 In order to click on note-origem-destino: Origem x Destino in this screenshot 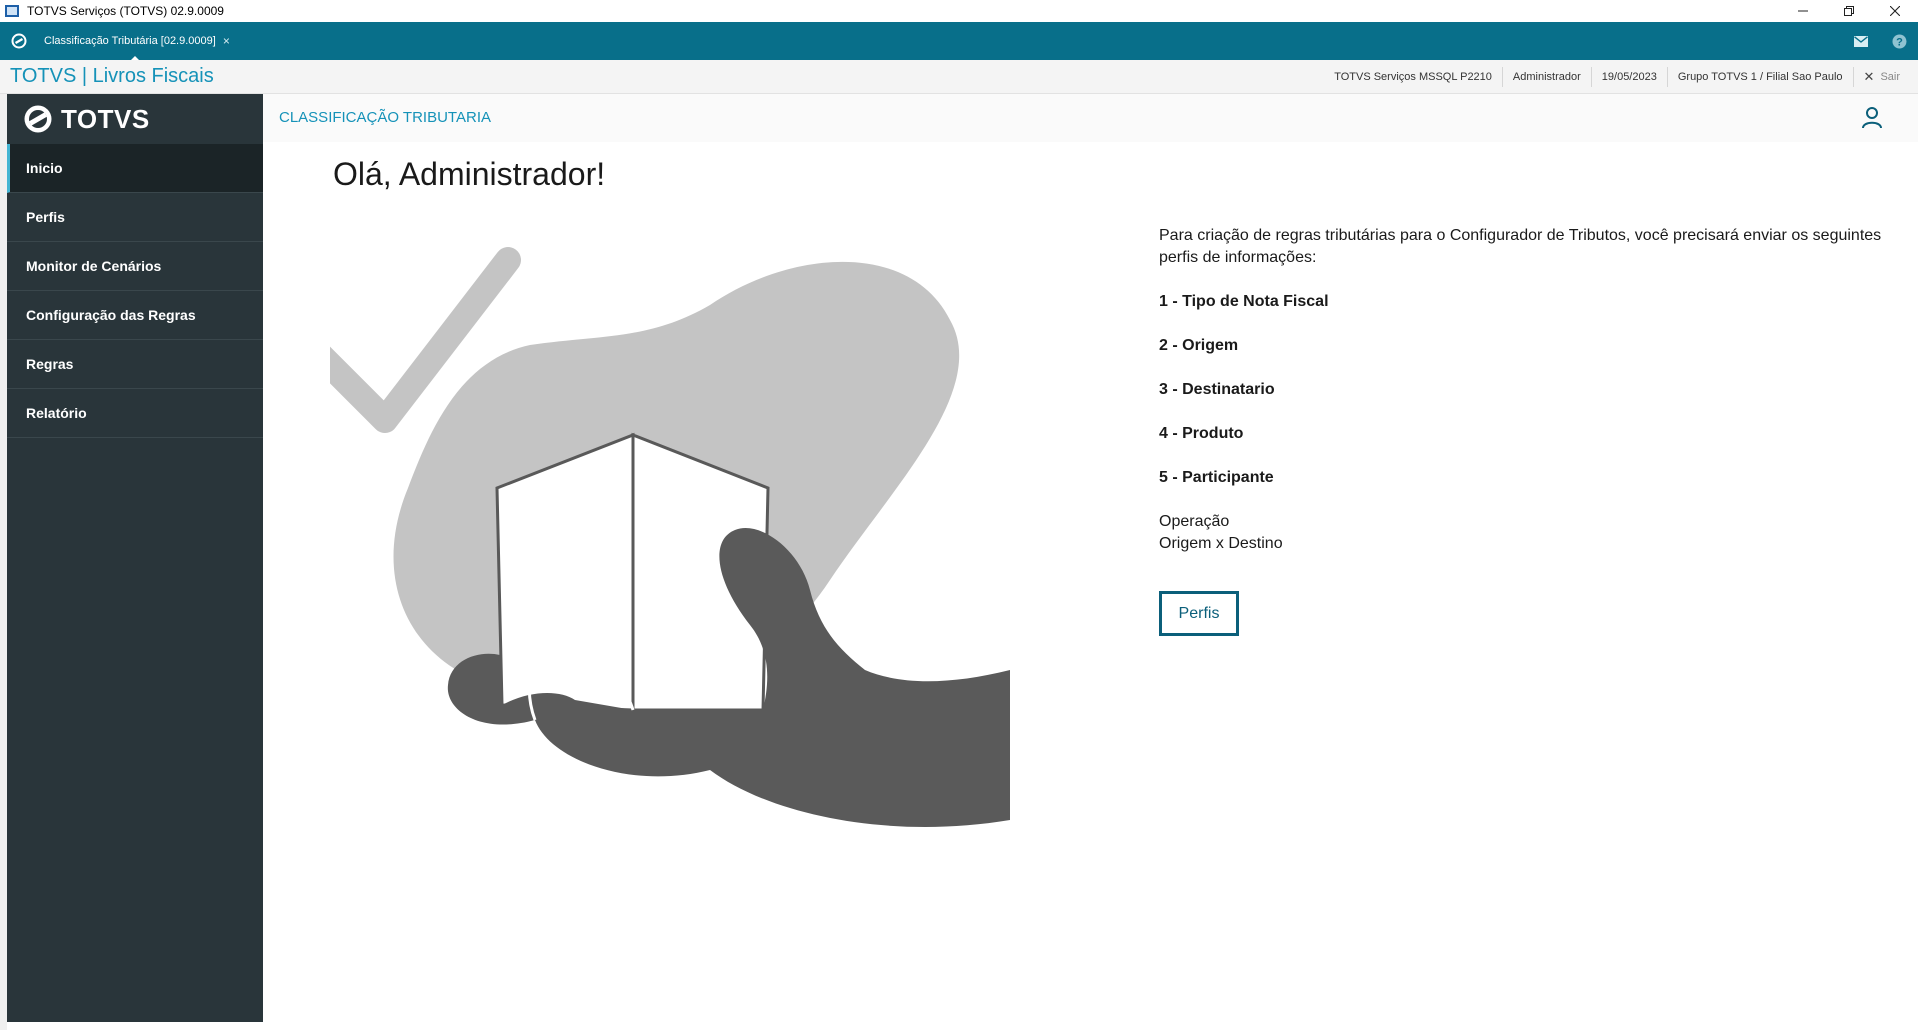, I will do `click(1221, 543)`.